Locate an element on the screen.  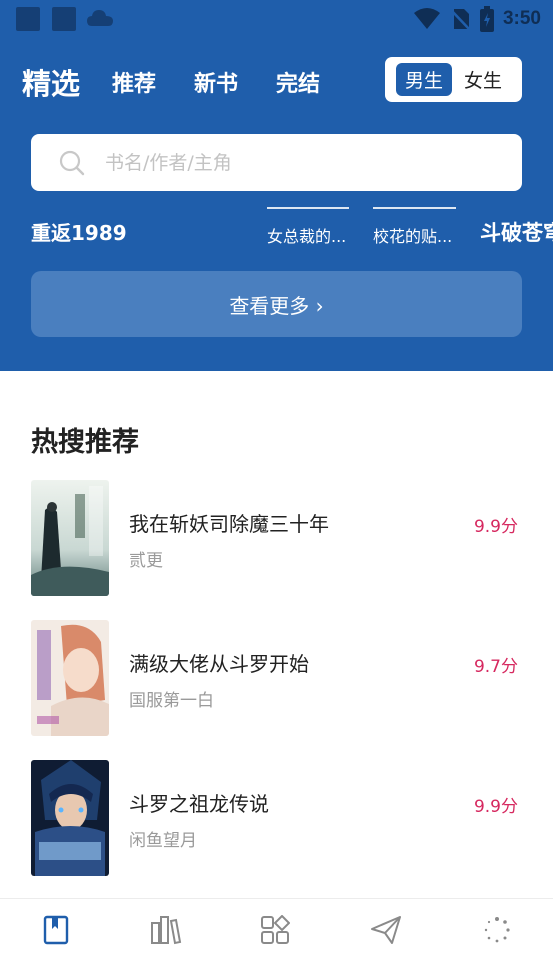
book-title: 斗罗之祖龙传说 is located at coordinates (199, 804).